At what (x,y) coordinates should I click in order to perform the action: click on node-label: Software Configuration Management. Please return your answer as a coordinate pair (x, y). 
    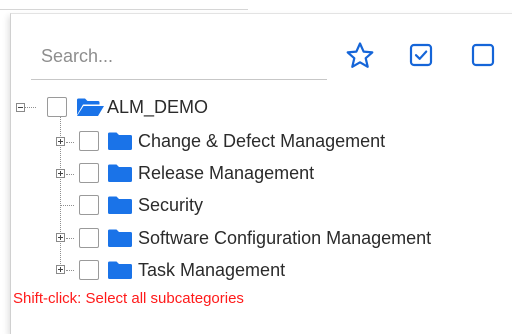
    Looking at the image, I should click on (284, 238).